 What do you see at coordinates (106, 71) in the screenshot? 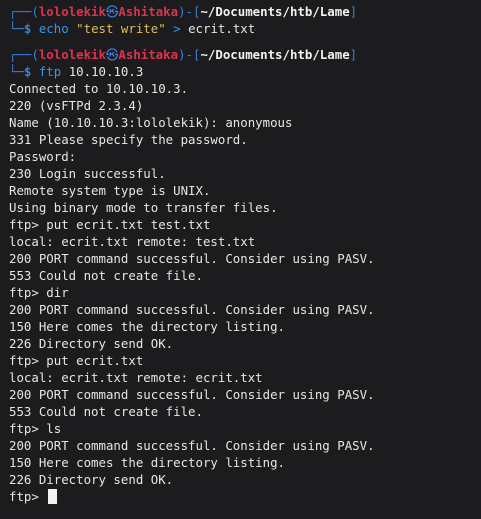
I see `command-arg: 10.10.10.3` at bounding box center [106, 71].